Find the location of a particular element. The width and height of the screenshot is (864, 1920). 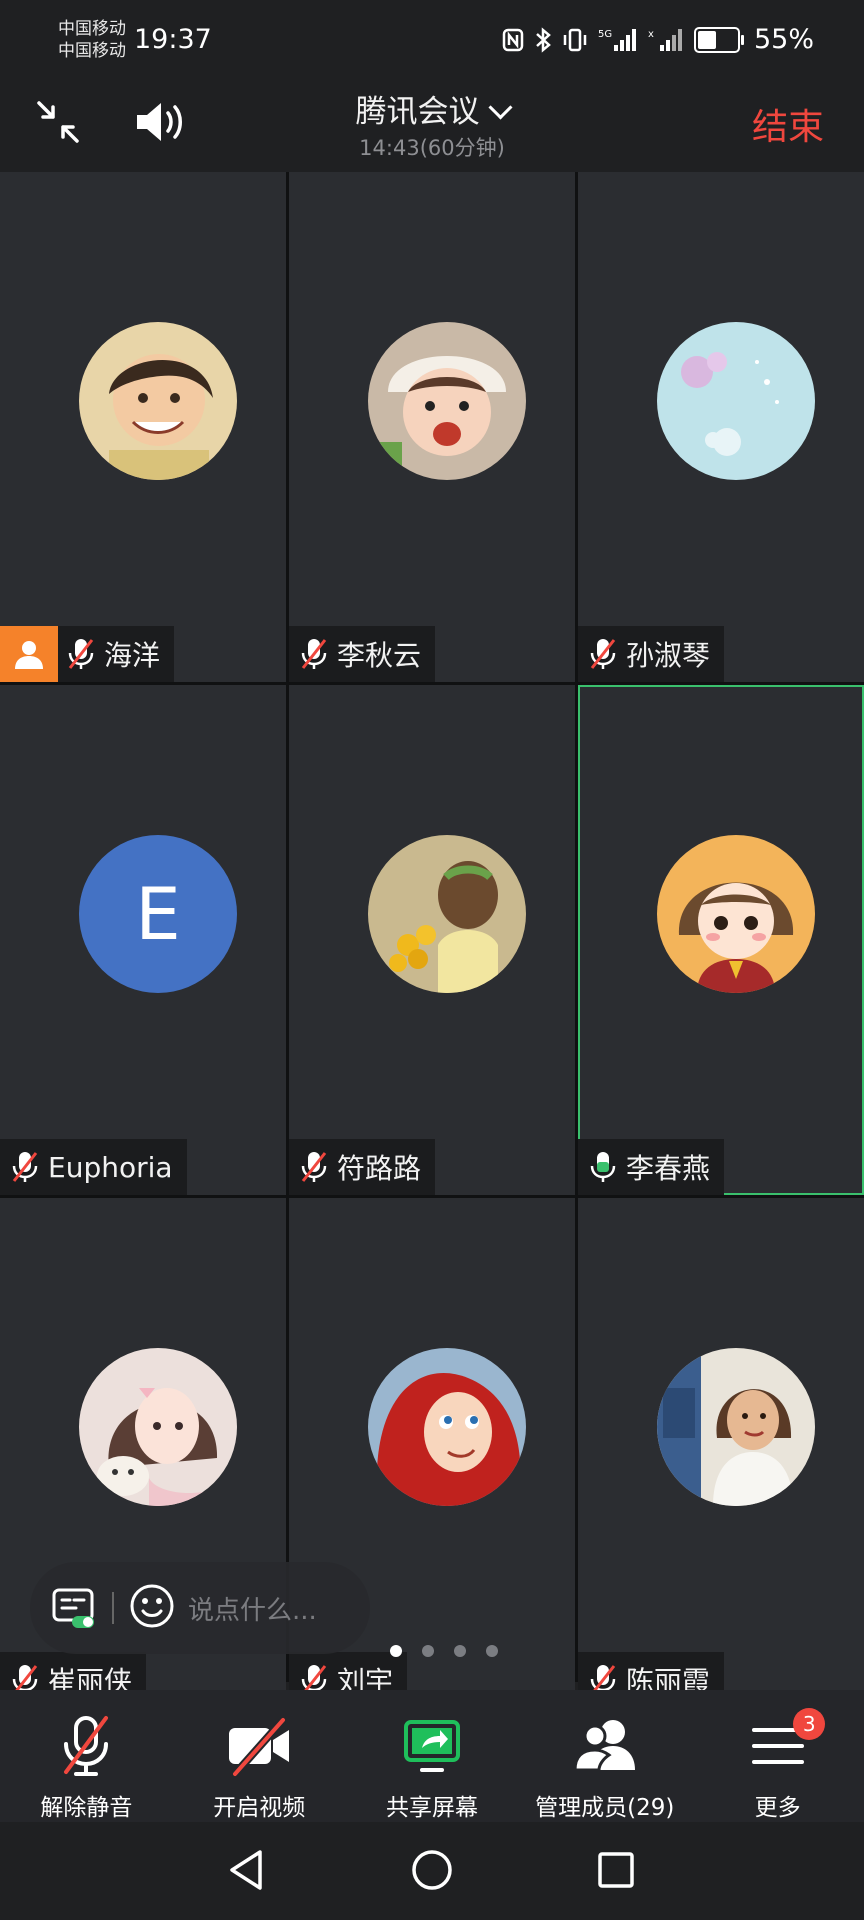

more-button: 3 更多 is located at coordinates (777, 1756).